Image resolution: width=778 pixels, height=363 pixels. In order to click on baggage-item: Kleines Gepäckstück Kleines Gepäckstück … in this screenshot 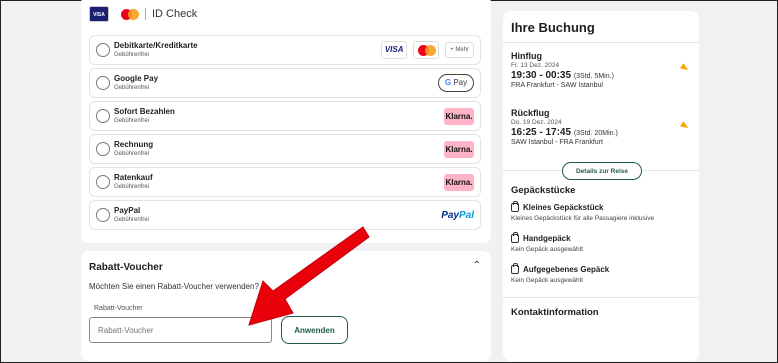, I will do `click(603, 211)`.